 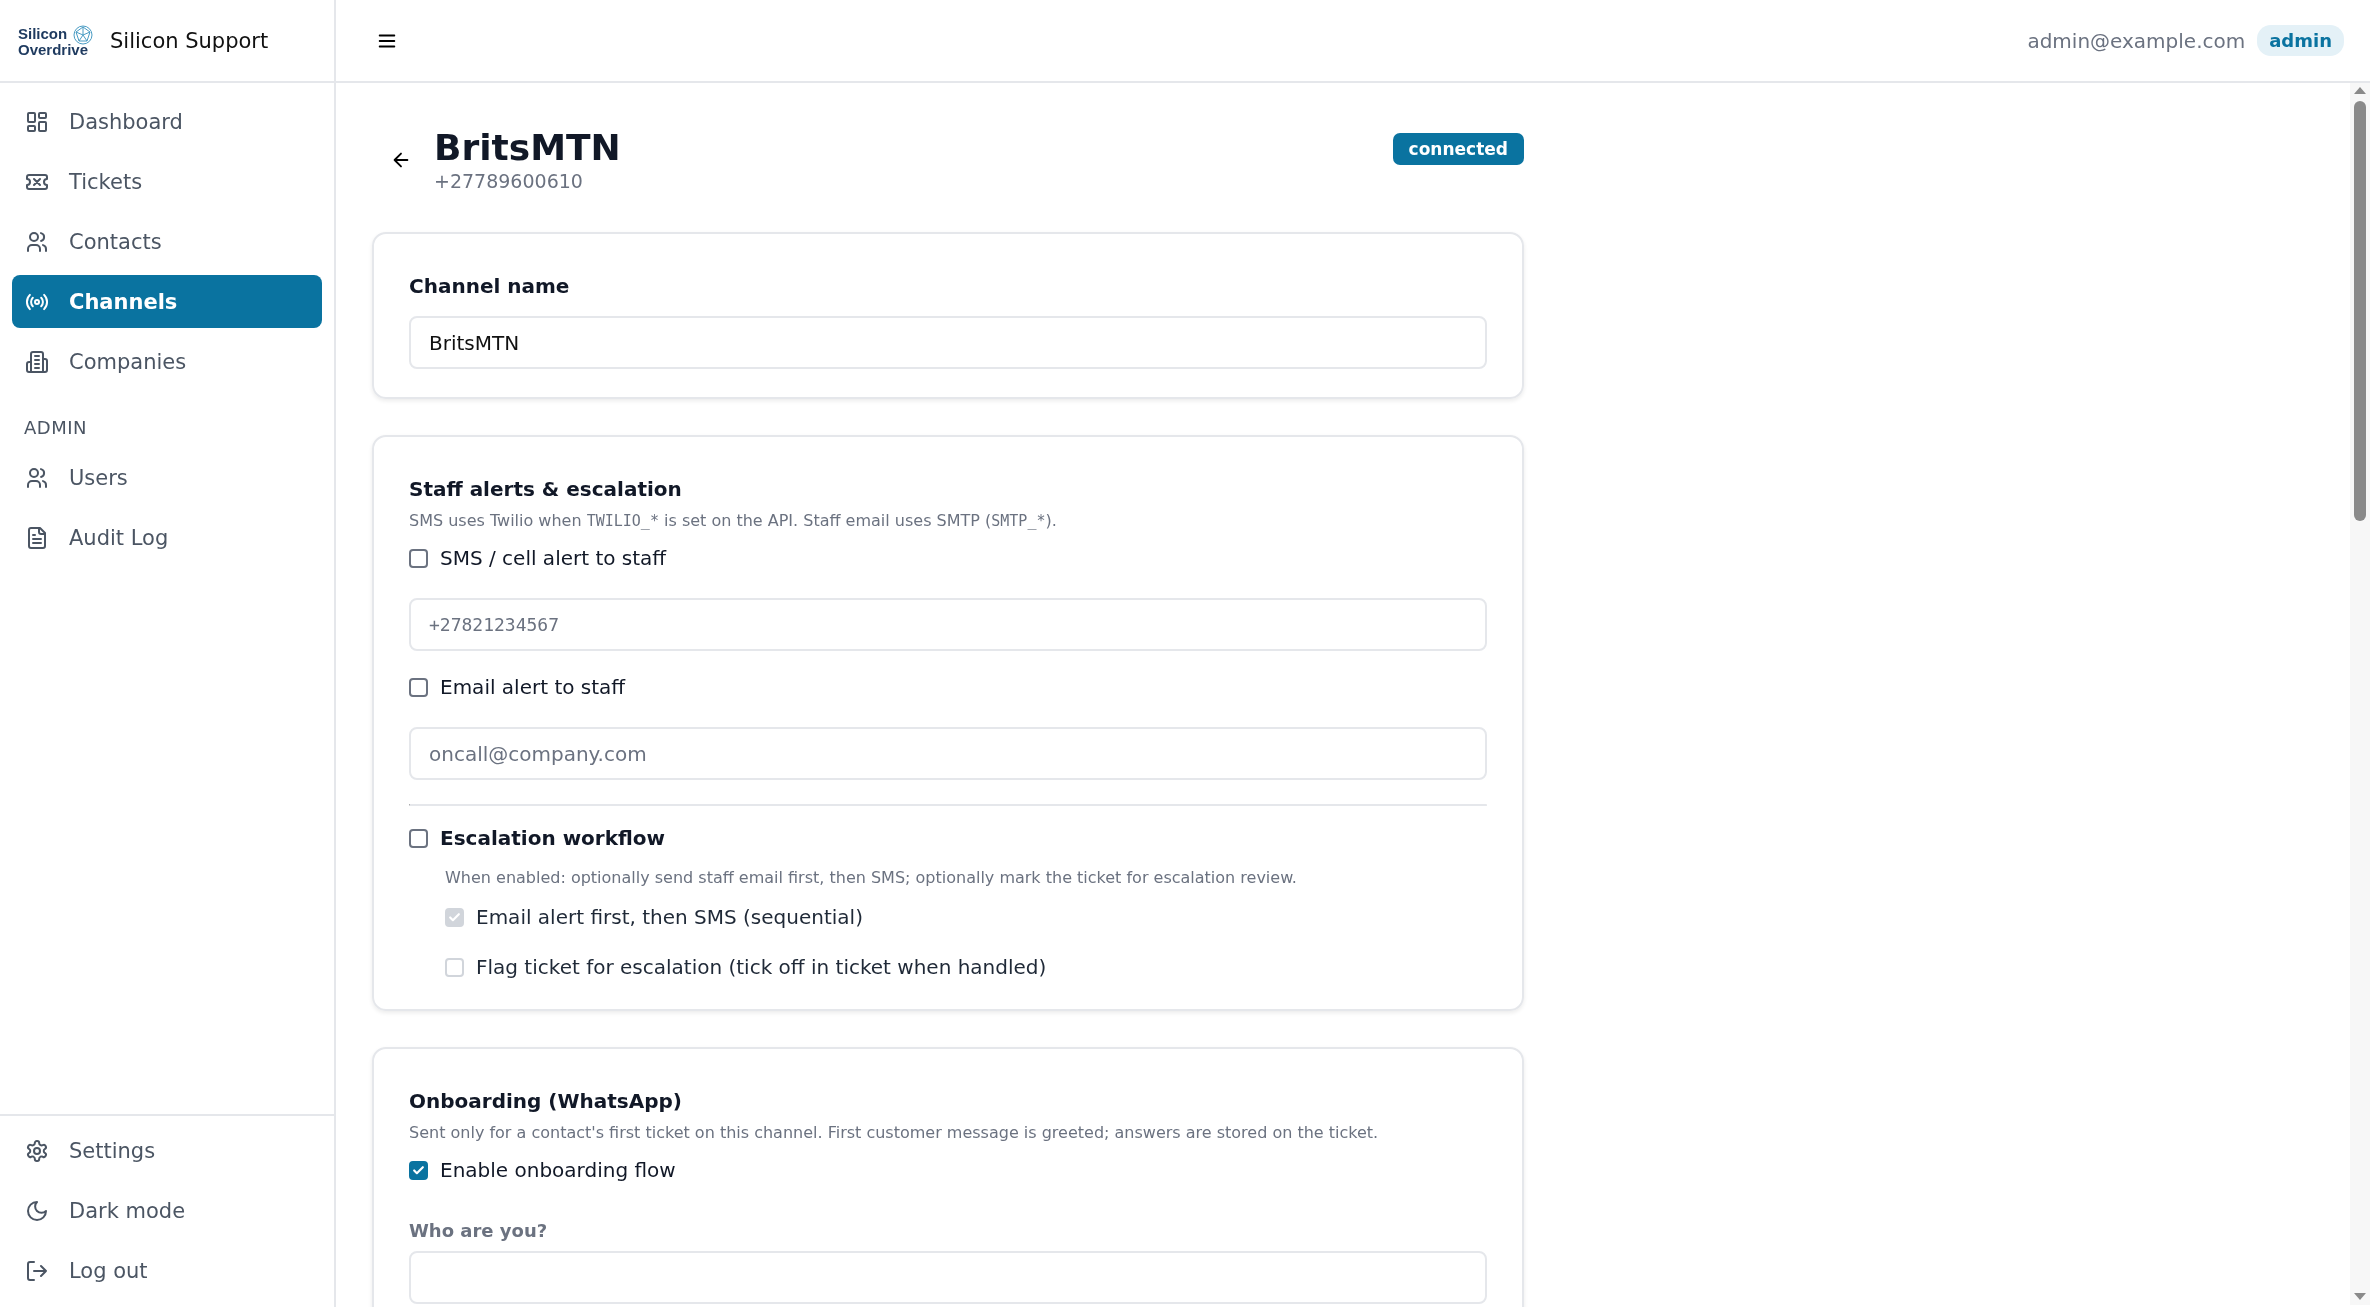 What do you see at coordinates (37, 361) in the screenshot?
I see `building-icon` at bounding box center [37, 361].